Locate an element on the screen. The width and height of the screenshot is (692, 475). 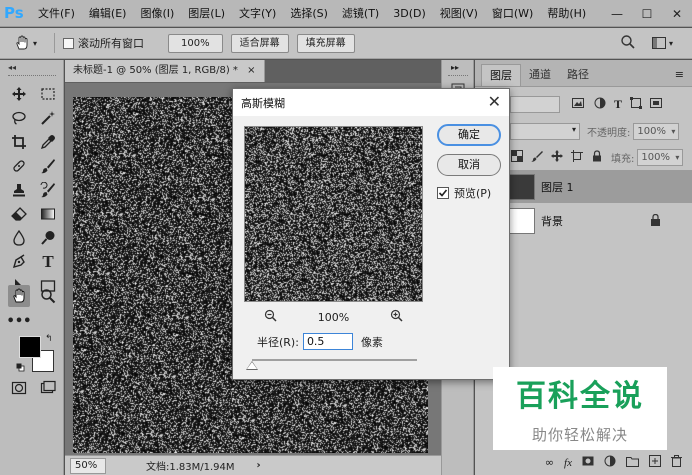
dodge-tool-icon is located at coordinates (48, 238).